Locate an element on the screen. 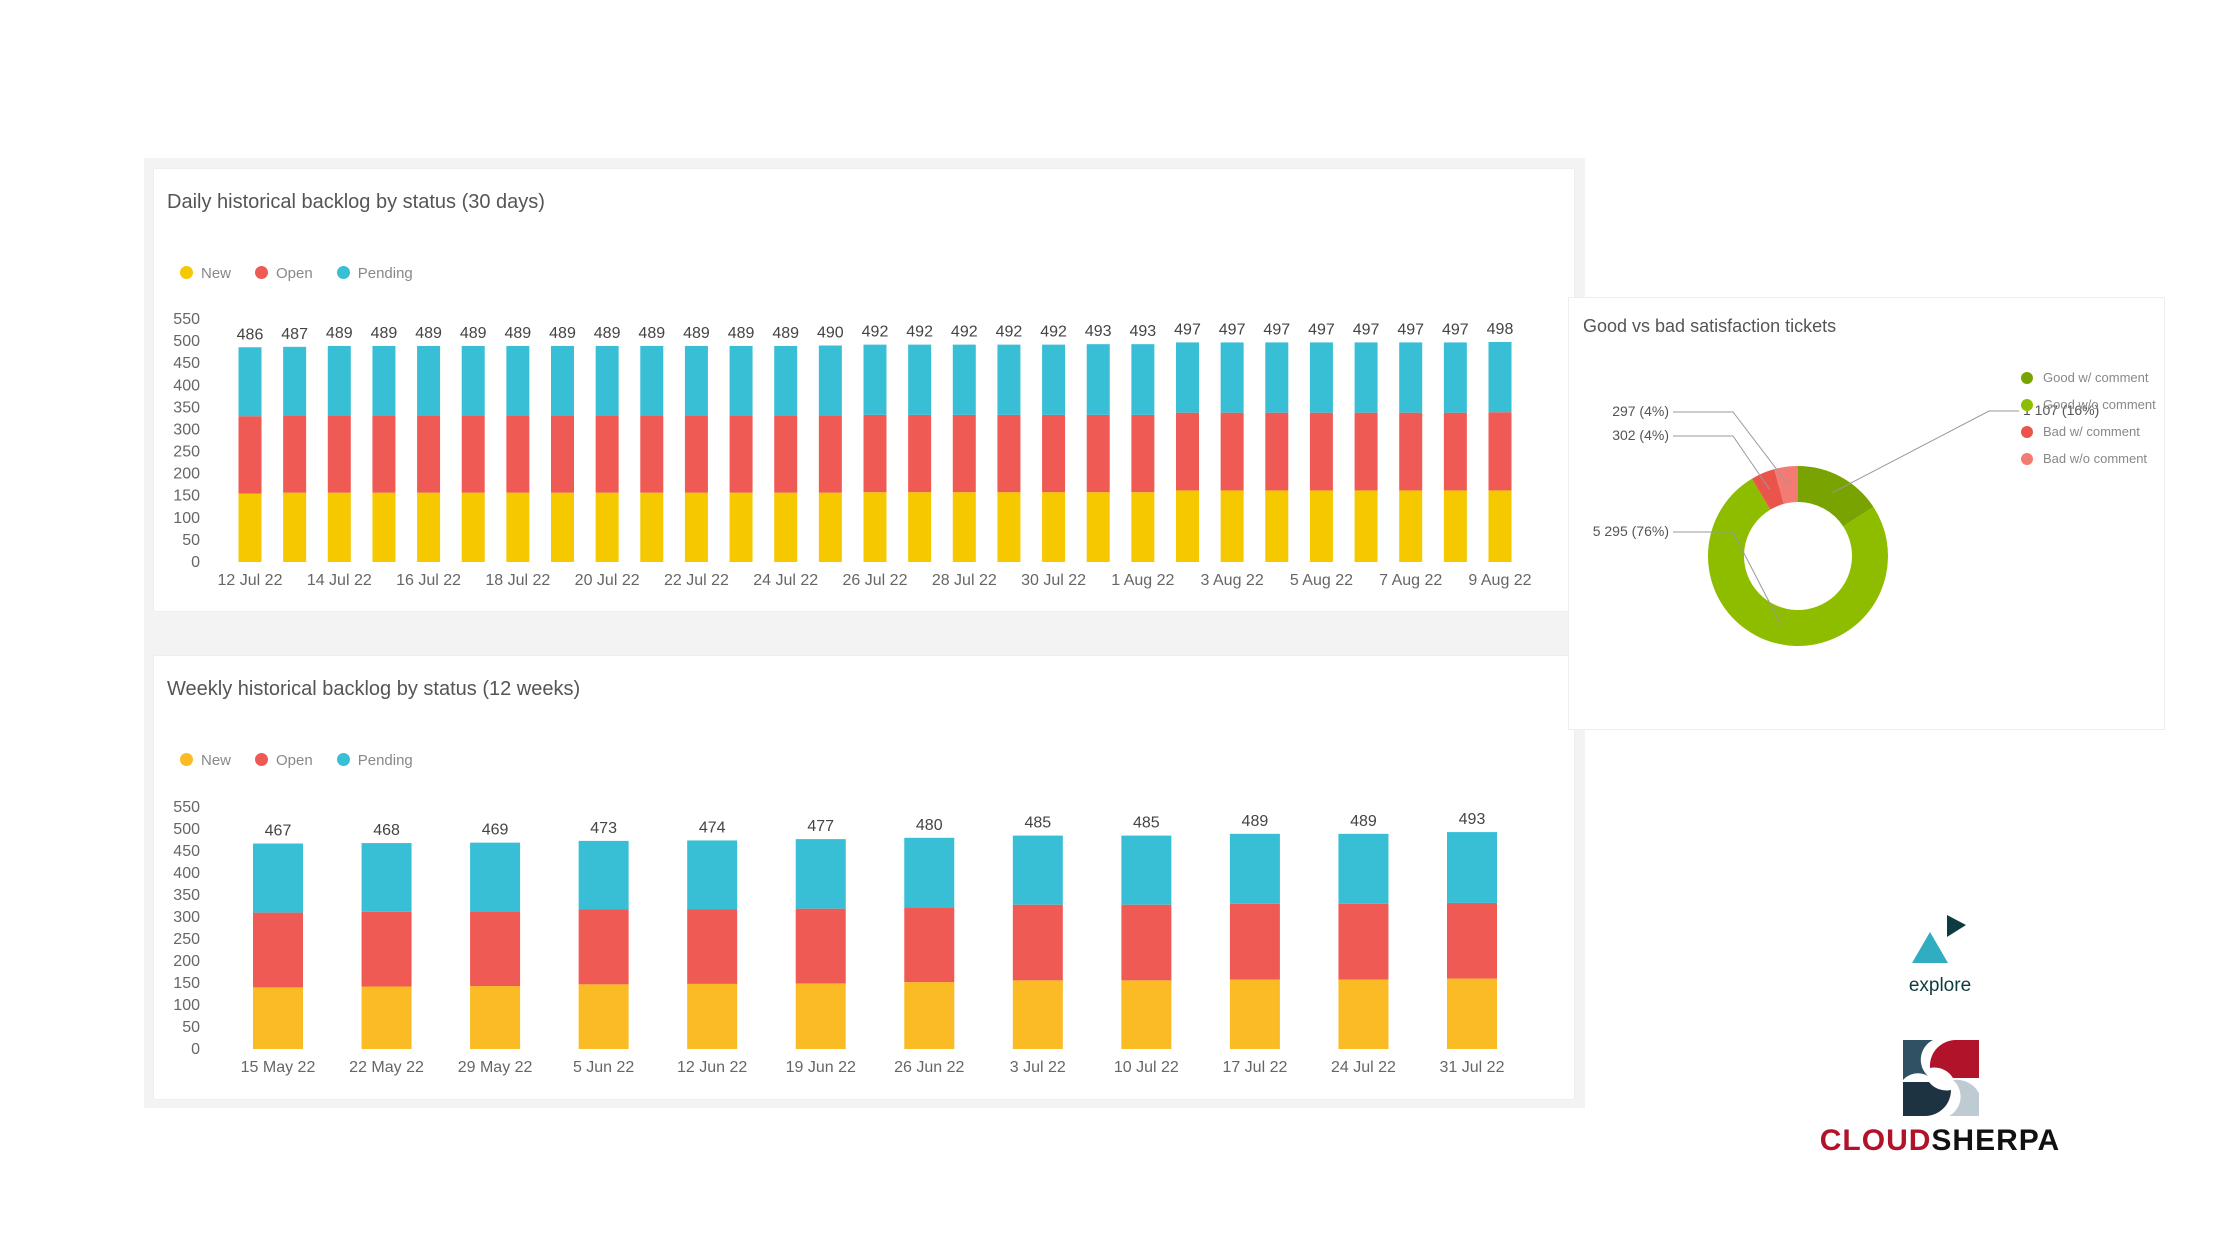 This screenshot has width=2240, height=1260. x-tick-label: 22 Jul 22 is located at coordinates (696, 580).